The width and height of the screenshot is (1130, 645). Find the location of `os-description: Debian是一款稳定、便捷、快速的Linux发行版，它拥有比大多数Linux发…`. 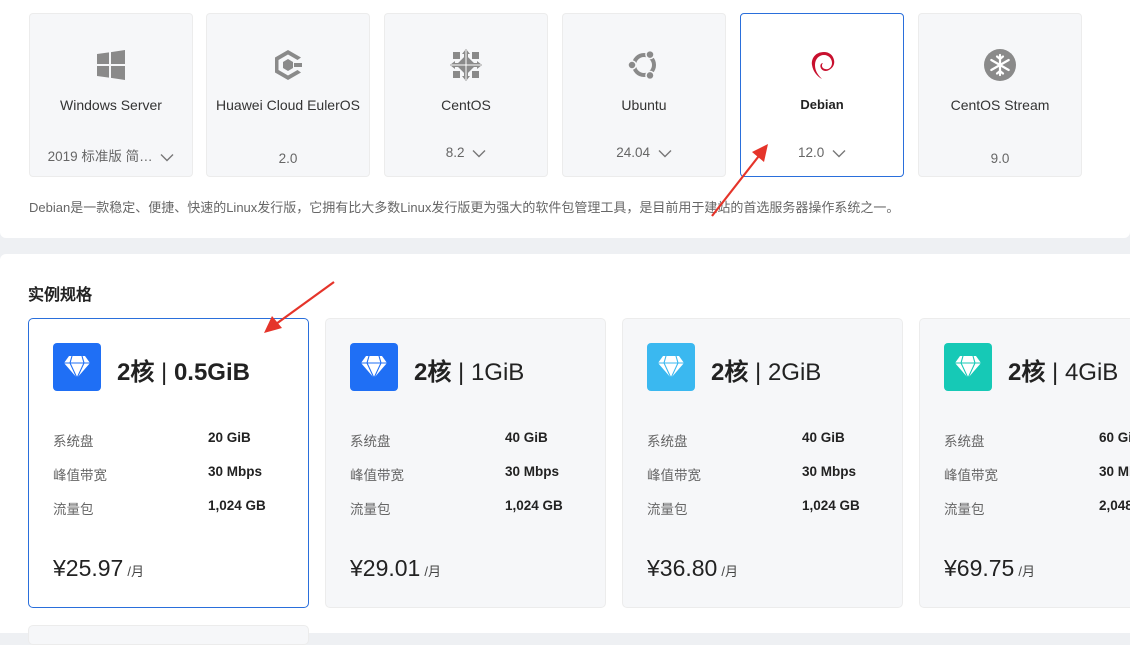

os-description: Debian是一款稳定、便捷、快速的Linux发行版，它拥有比大多数Linux发… is located at coordinates (464, 207).